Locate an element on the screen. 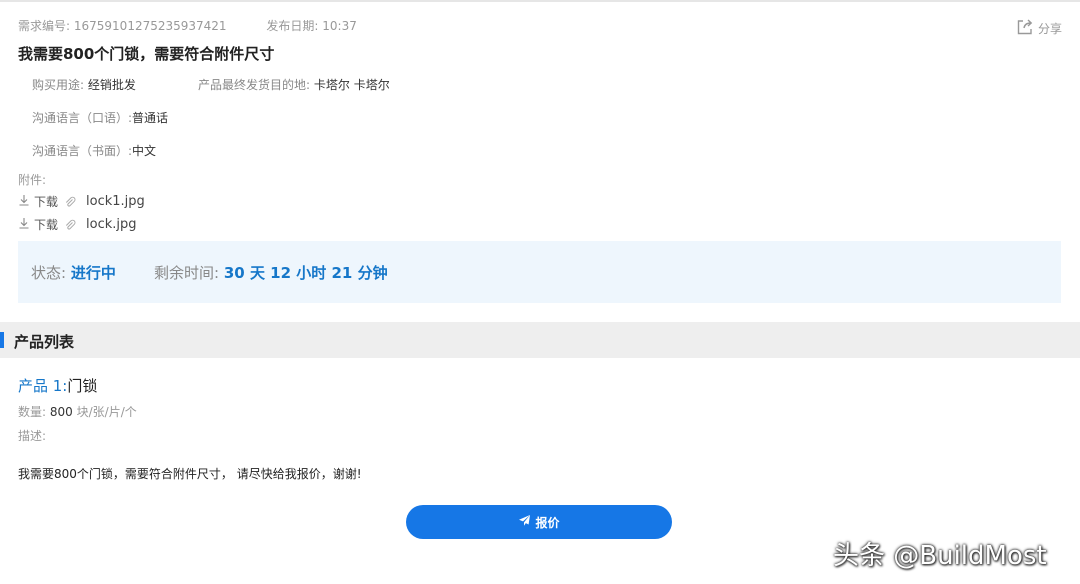 This screenshot has width=1080, height=584. product-name-value: 门锁 is located at coordinates (82, 386).